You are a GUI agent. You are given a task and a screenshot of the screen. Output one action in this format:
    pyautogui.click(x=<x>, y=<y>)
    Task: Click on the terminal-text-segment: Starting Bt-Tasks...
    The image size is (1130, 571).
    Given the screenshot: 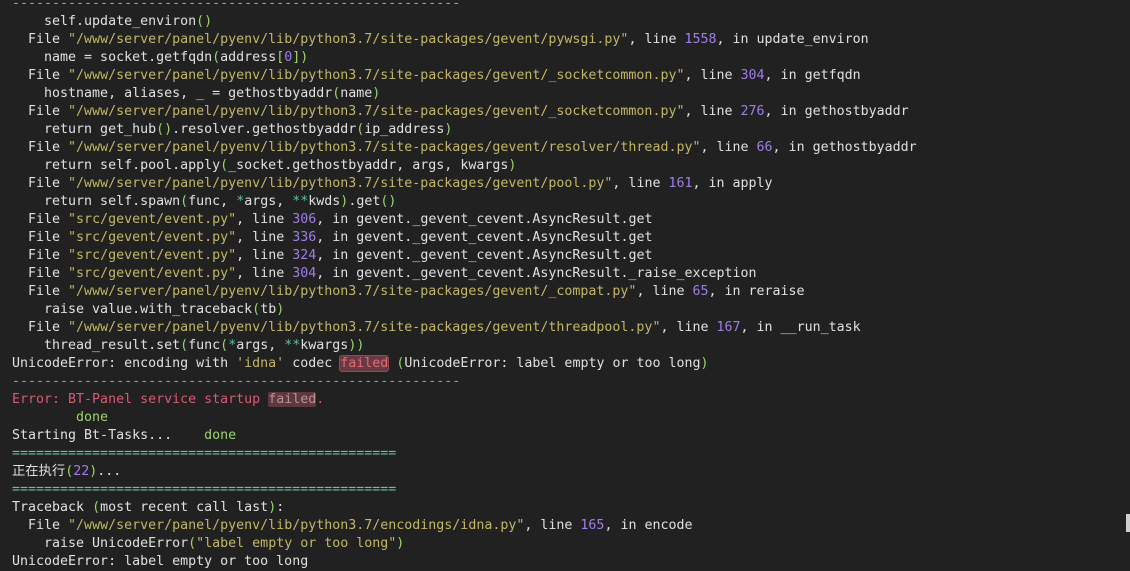 What is the action you would take?
    pyautogui.click(x=108, y=435)
    